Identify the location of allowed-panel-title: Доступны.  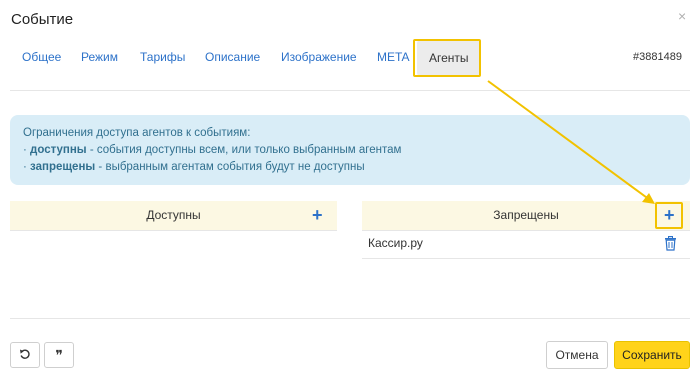
(173, 215).